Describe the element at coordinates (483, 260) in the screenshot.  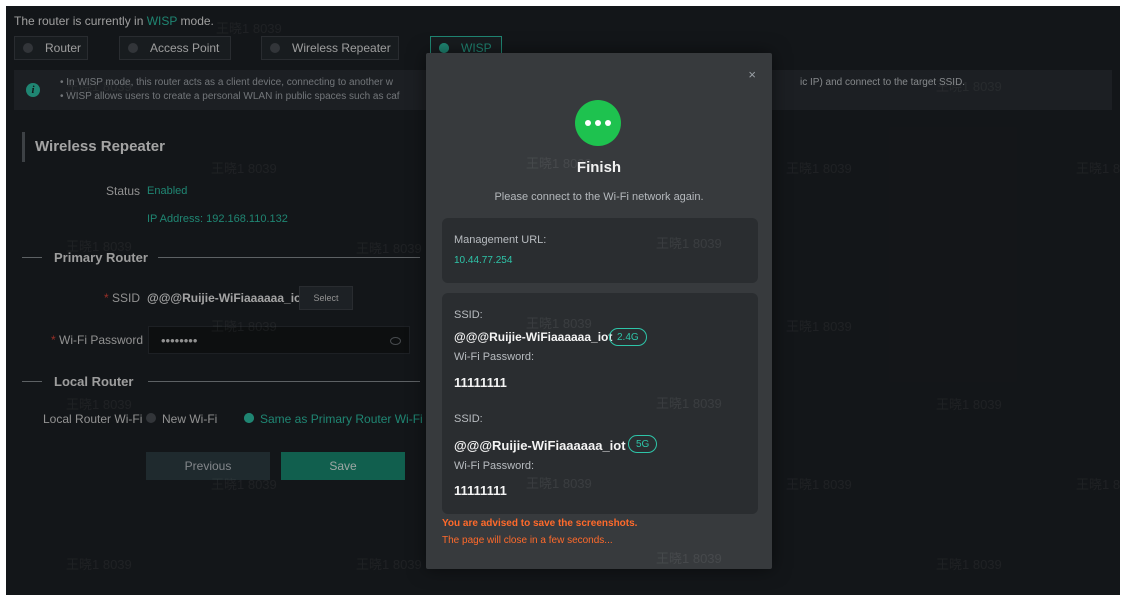
I see `management-url-value: 10.44.77.254` at that location.